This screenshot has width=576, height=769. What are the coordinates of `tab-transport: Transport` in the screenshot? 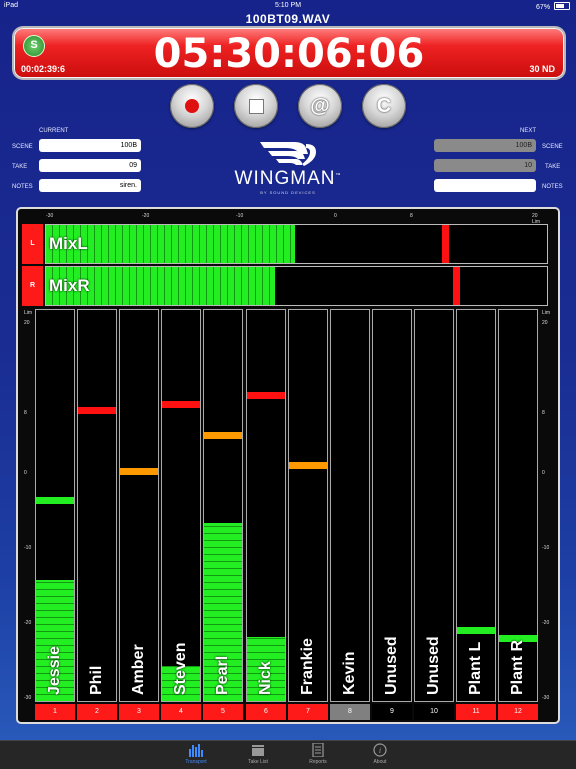 It's located at (196, 756).